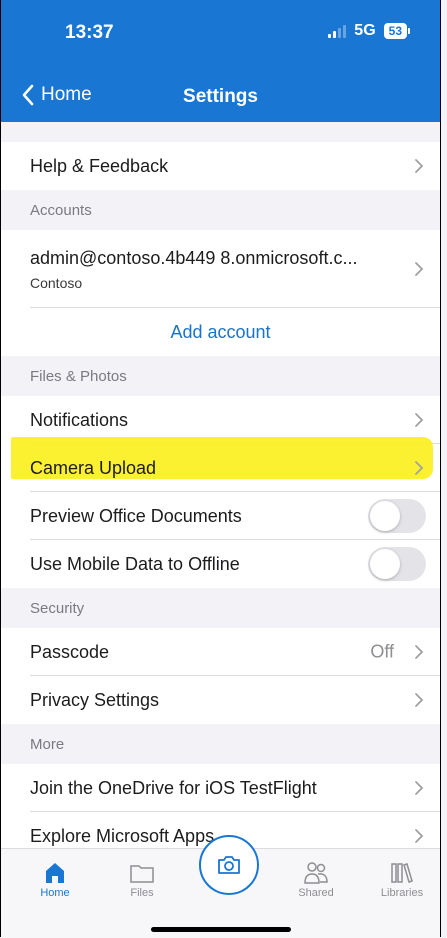  Describe the element at coordinates (220, 700) in the screenshot. I see `privacy-settings-row: Privacy Settings` at that location.